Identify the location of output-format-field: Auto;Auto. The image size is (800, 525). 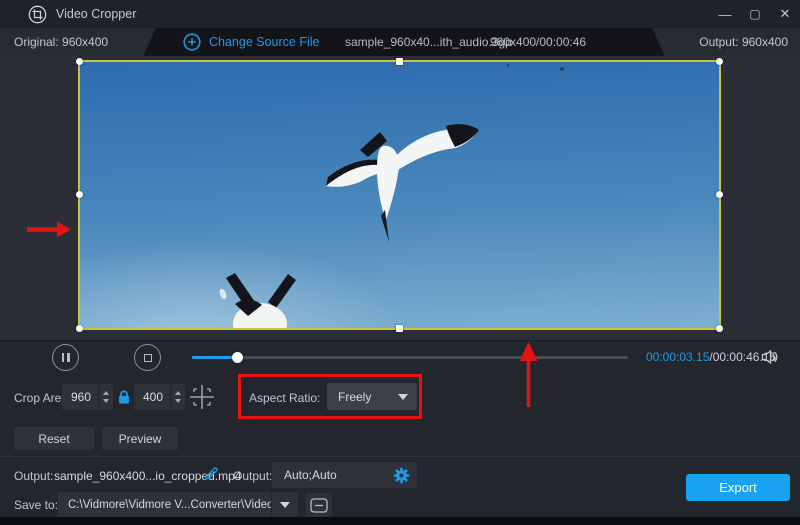
(344, 475).